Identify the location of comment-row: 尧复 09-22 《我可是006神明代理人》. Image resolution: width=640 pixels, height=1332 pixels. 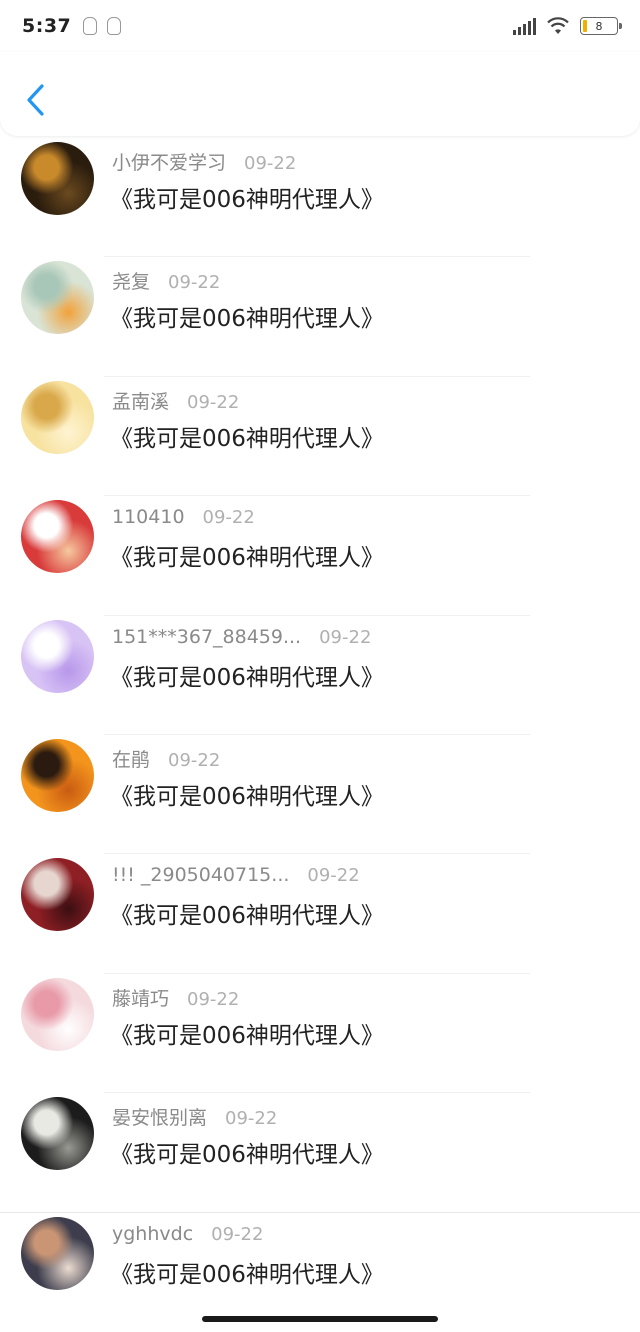
(320, 317).